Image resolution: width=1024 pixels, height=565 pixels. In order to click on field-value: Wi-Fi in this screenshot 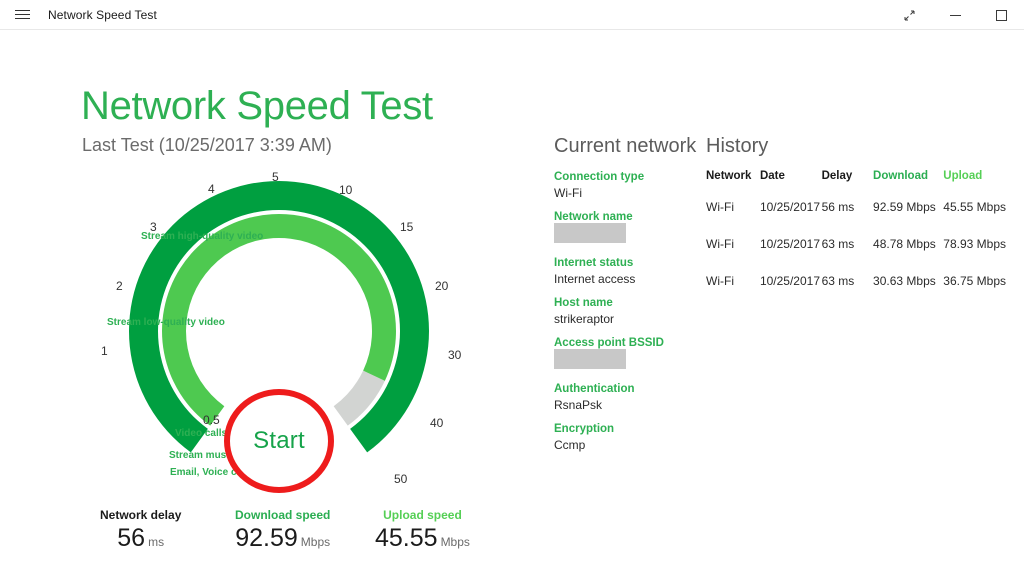, I will do `click(568, 193)`.